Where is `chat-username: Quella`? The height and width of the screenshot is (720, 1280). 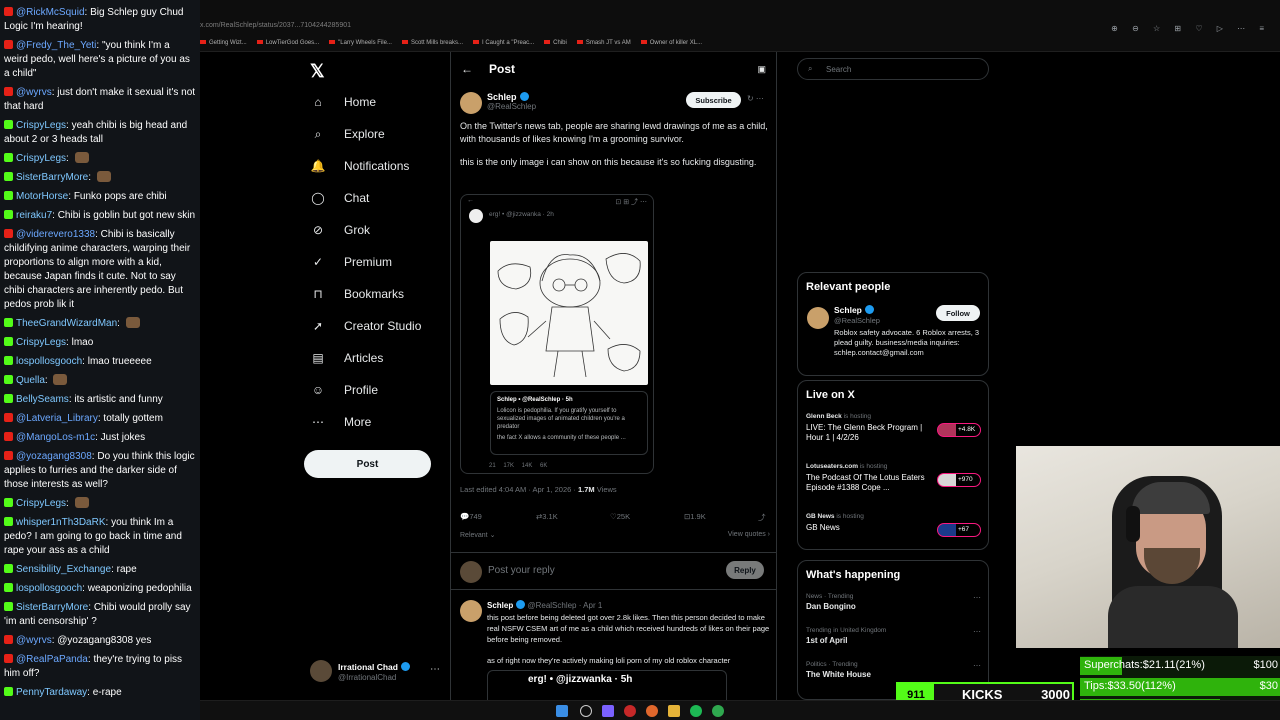
chat-username: Quella is located at coordinates (30, 380).